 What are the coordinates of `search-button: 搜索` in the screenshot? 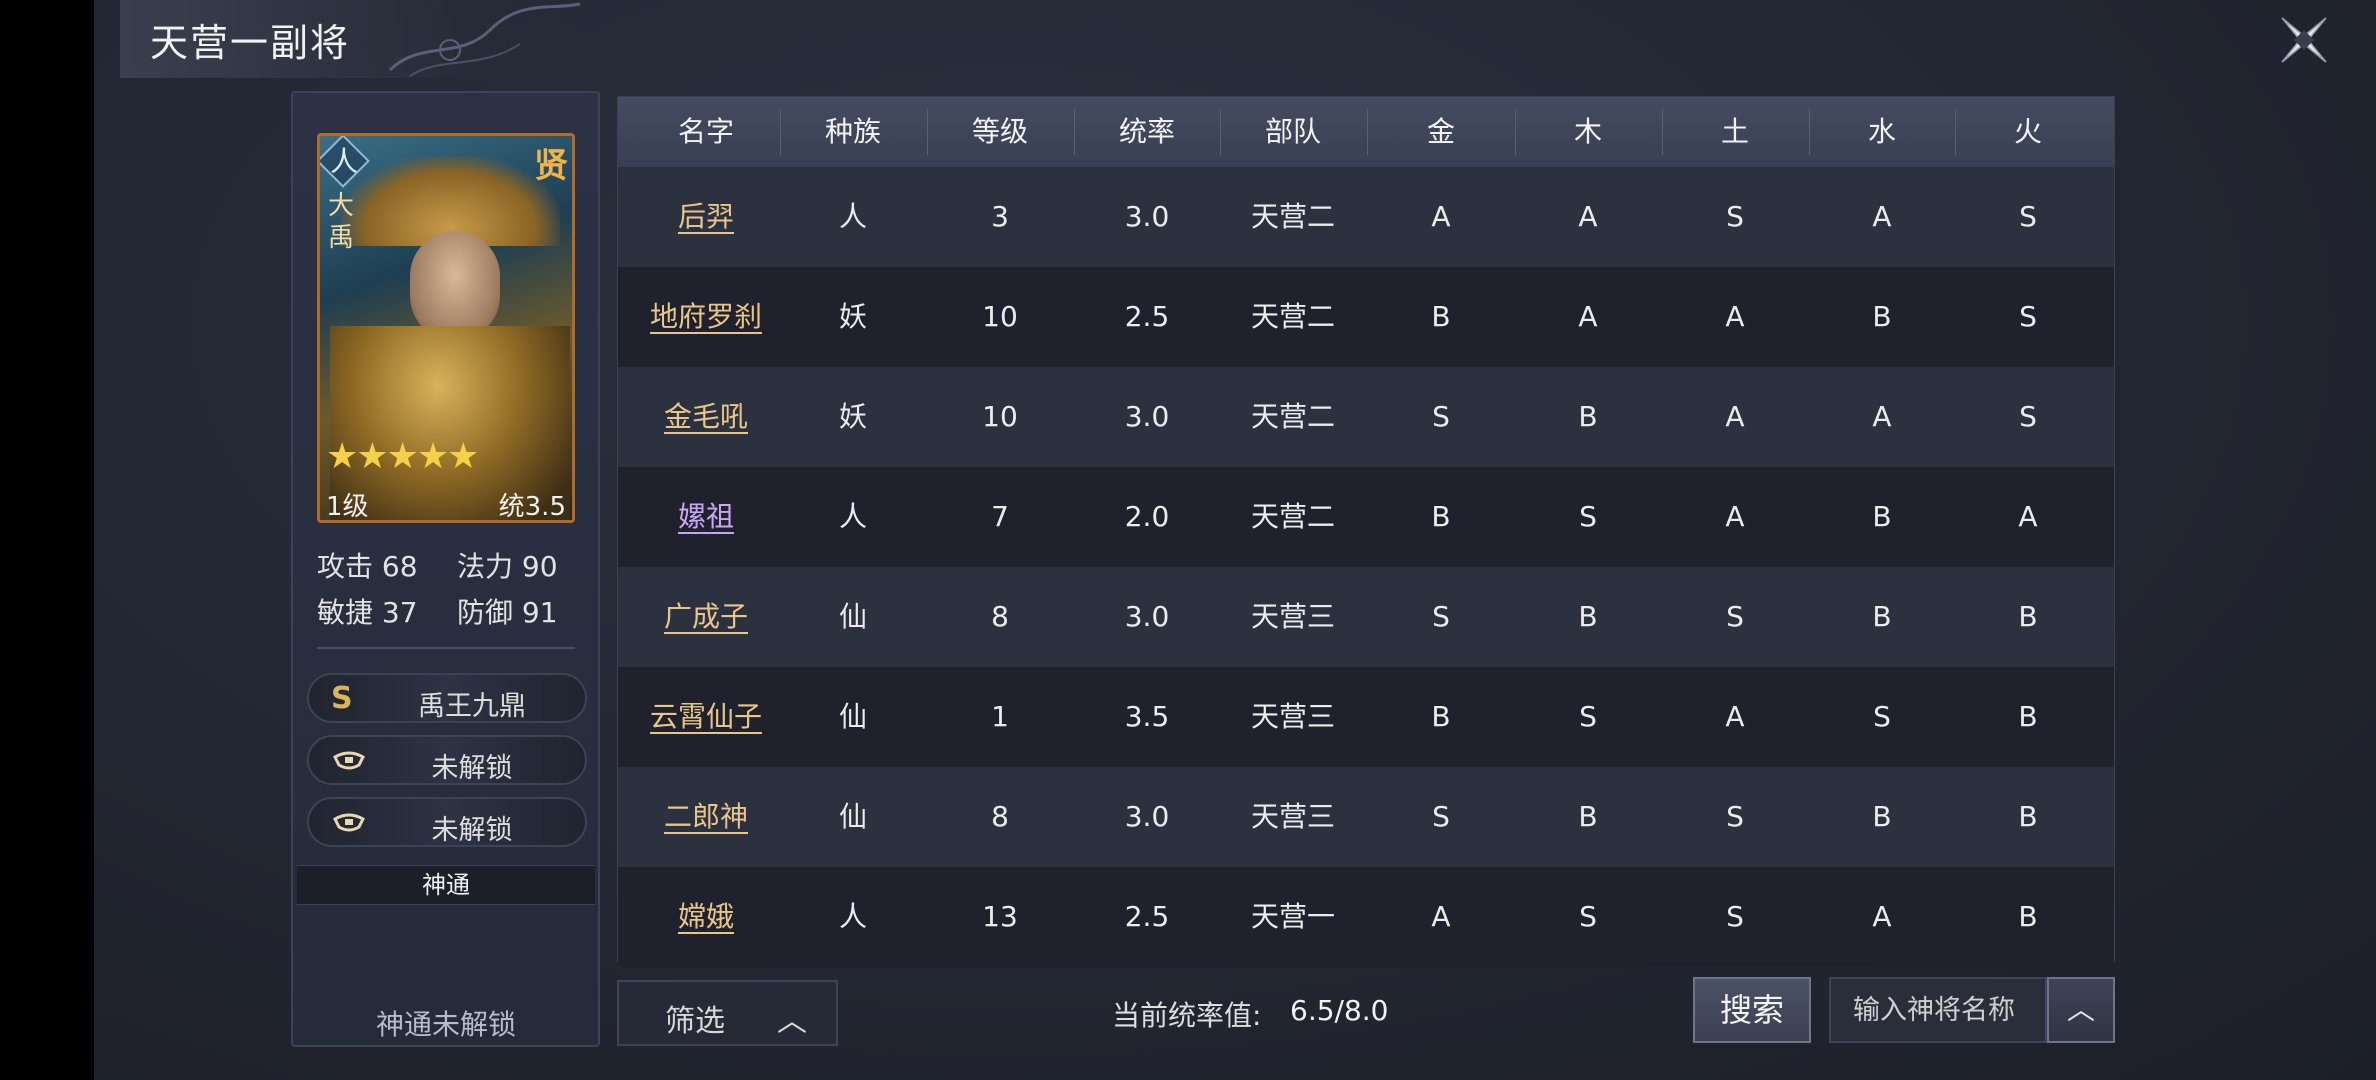 It's located at (1752, 1010).